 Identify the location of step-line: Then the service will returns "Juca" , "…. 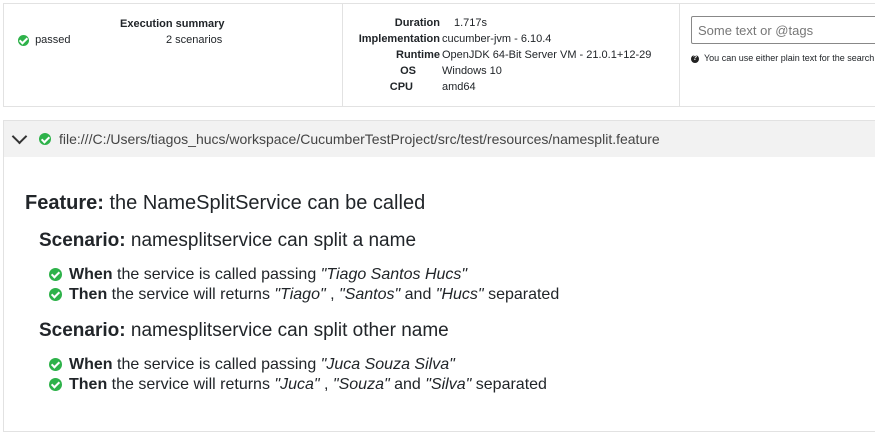
(298, 385).